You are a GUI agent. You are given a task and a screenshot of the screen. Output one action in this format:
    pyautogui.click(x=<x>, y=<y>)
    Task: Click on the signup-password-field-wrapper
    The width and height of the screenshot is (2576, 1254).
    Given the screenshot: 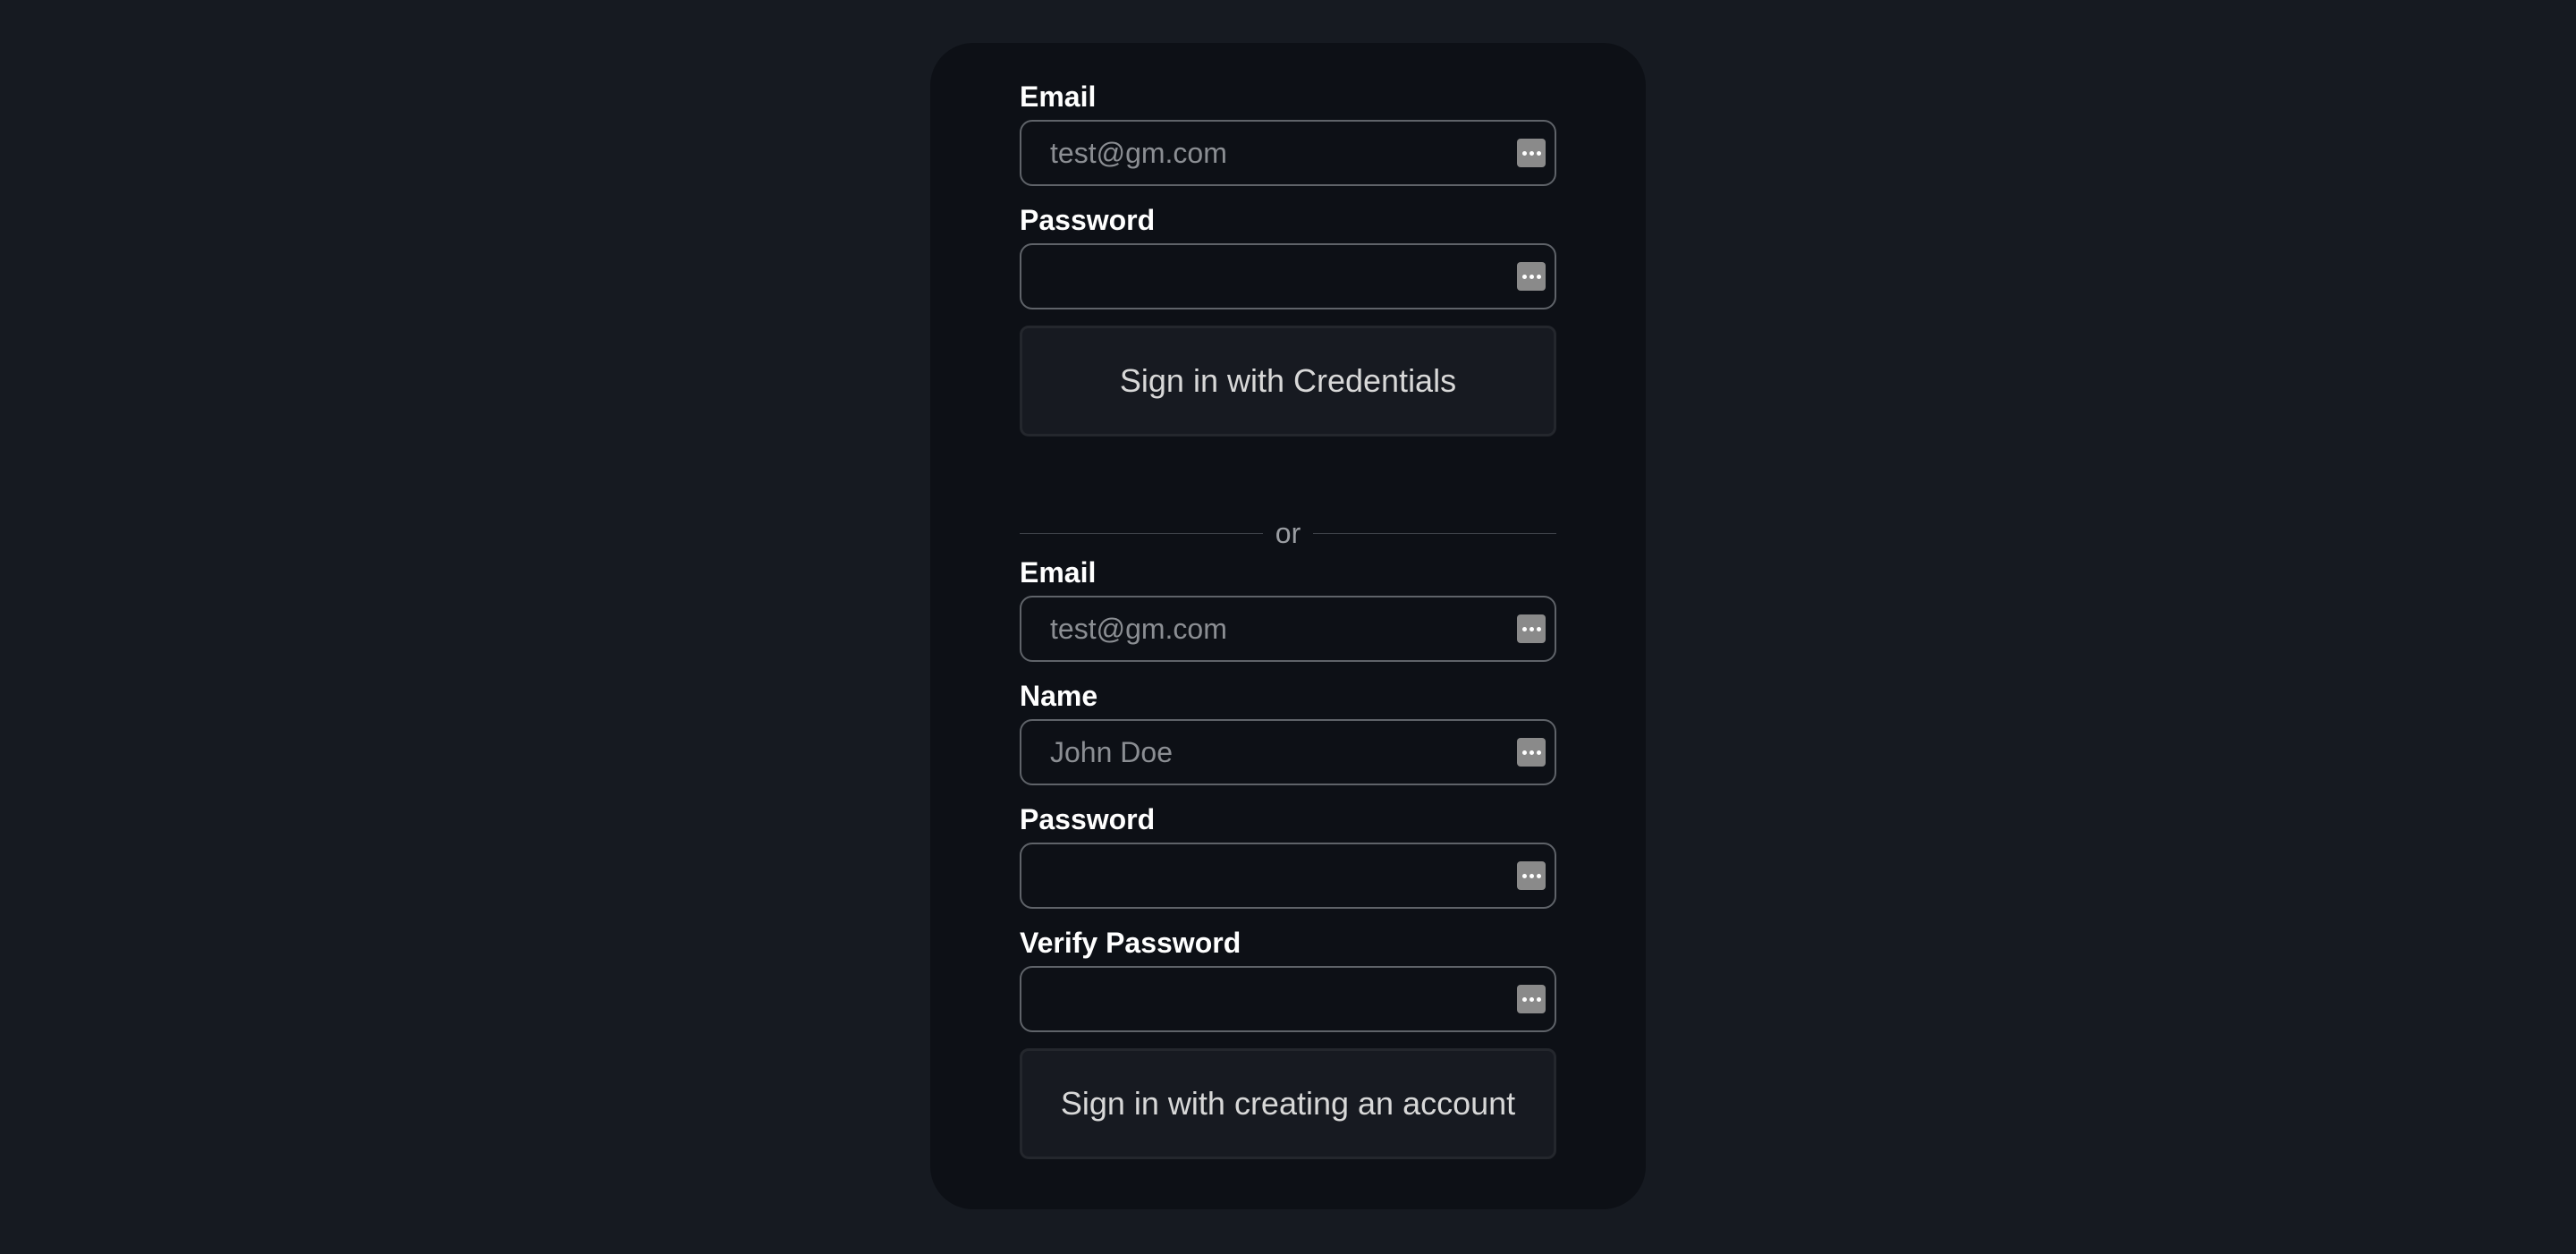 What is the action you would take?
    pyautogui.click(x=1288, y=876)
    